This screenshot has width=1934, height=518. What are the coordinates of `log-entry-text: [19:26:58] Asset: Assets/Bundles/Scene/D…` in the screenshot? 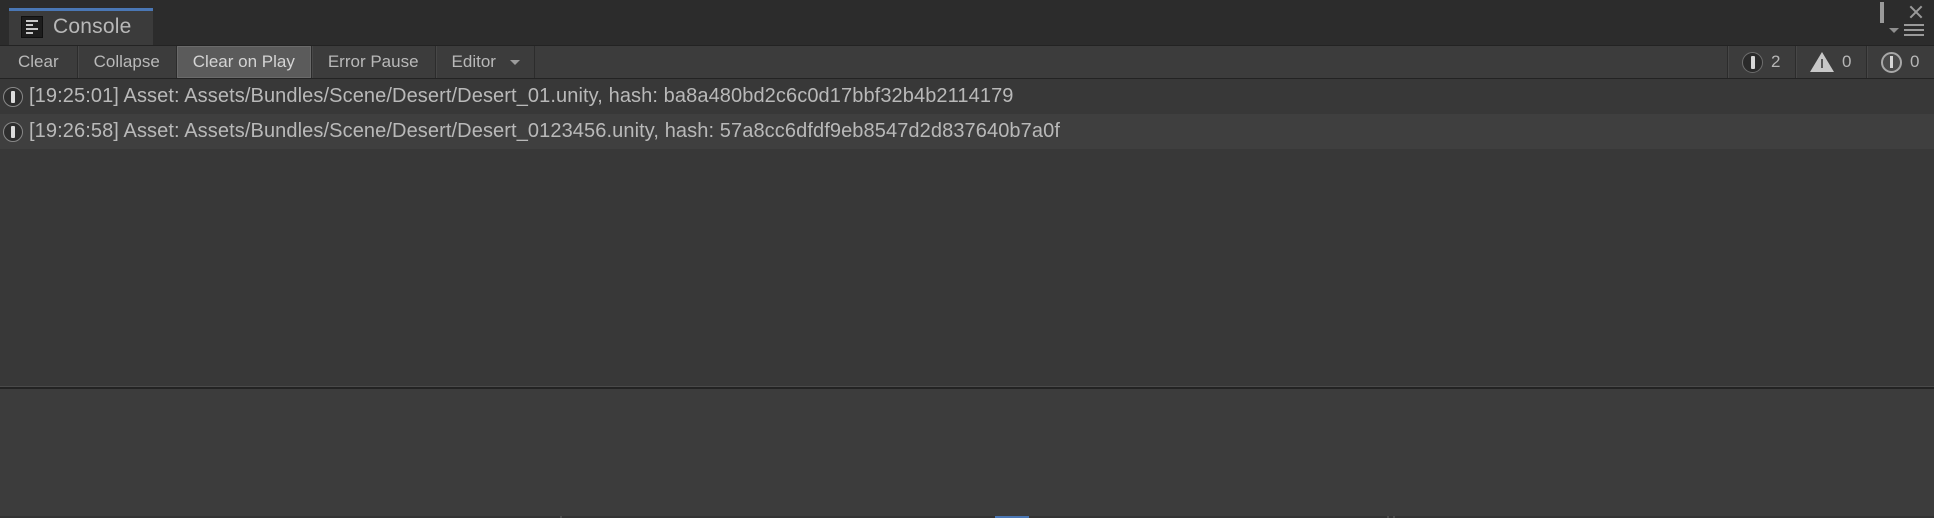 It's located at (544, 131).